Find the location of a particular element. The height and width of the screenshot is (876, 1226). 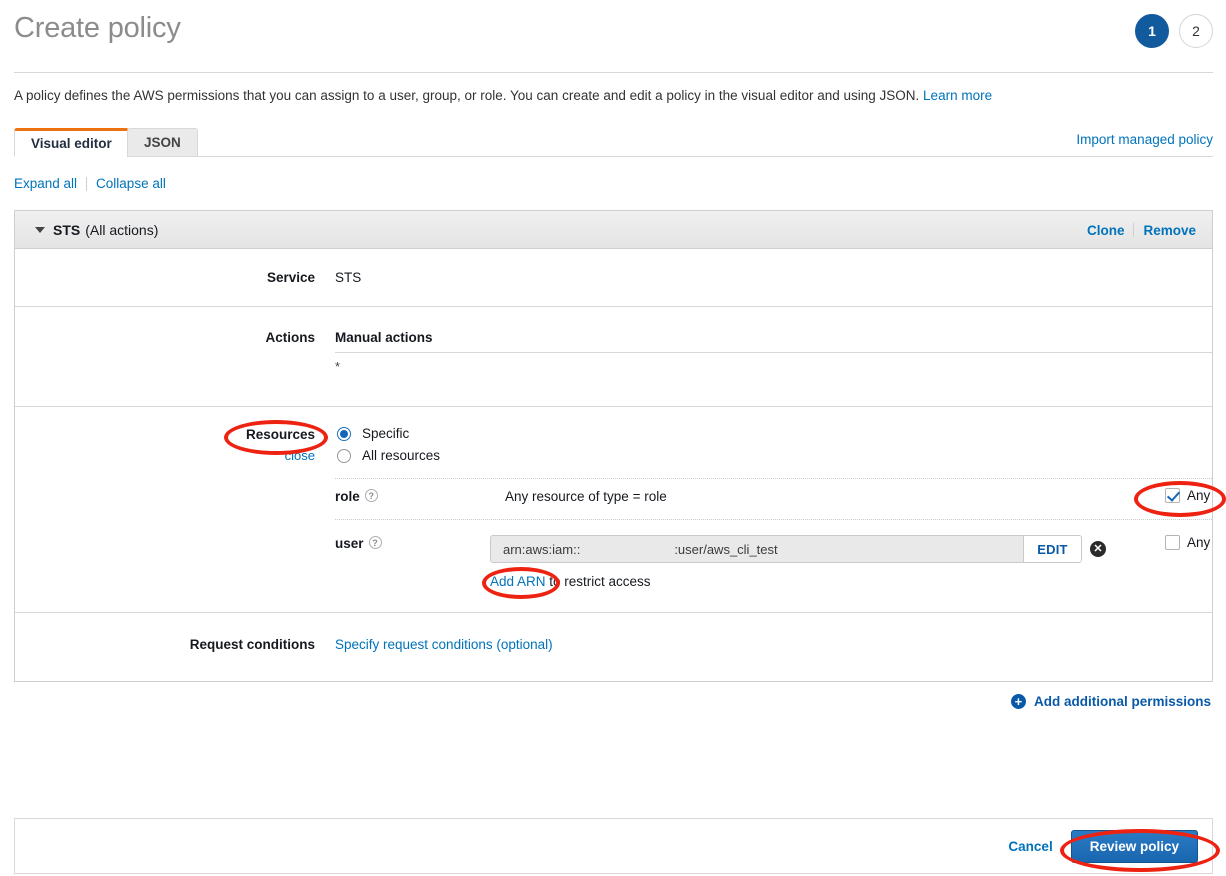

service-section: Service STS is located at coordinates (613, 278).